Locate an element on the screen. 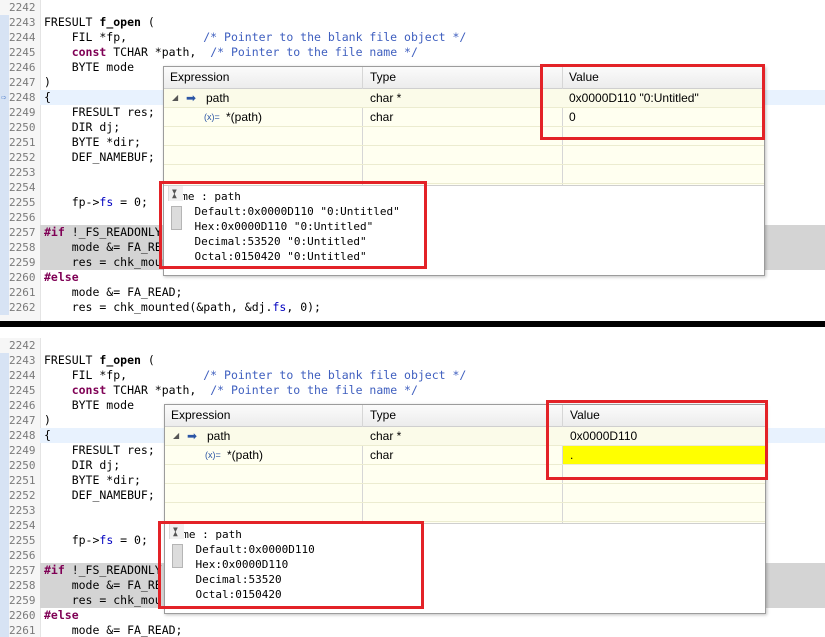  line-number: 2242 is located at coordinates (22, 345).